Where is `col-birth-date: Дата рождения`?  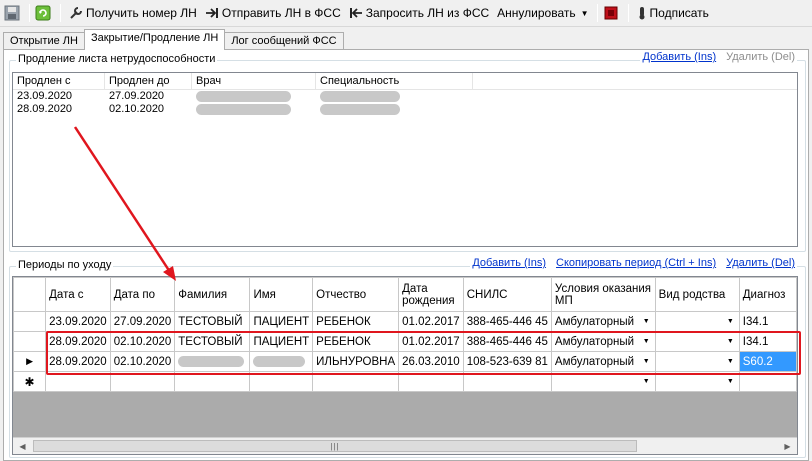
col-birth-date: Дата рождения is located at coordinates (431, 294).